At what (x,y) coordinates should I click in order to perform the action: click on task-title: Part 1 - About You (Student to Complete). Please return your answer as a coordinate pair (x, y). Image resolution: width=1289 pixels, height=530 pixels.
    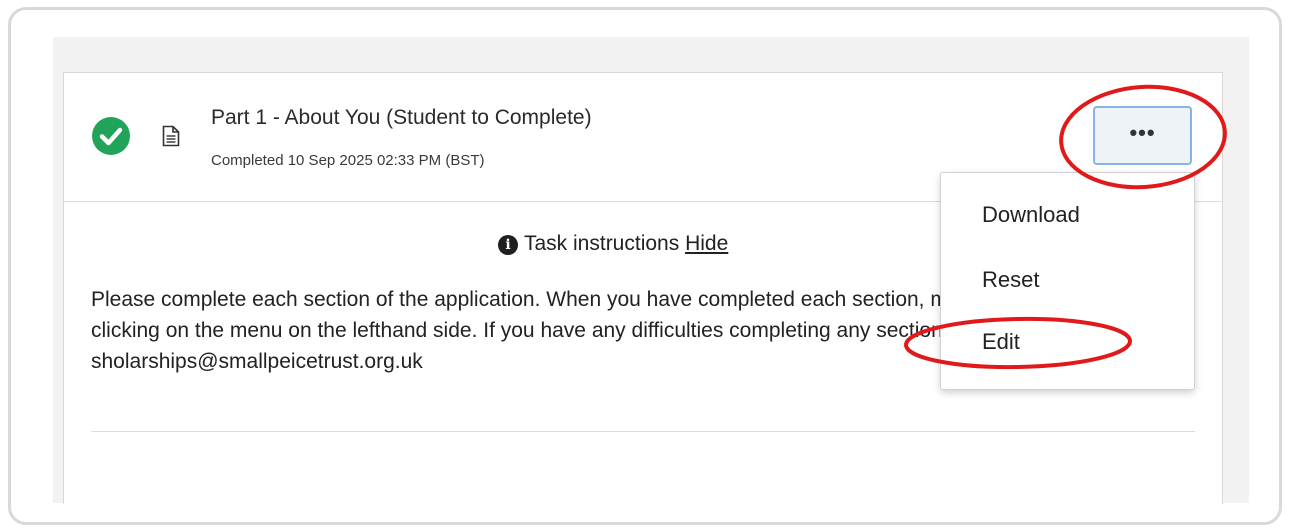
    Looking at the image, I should click on (401, 117).